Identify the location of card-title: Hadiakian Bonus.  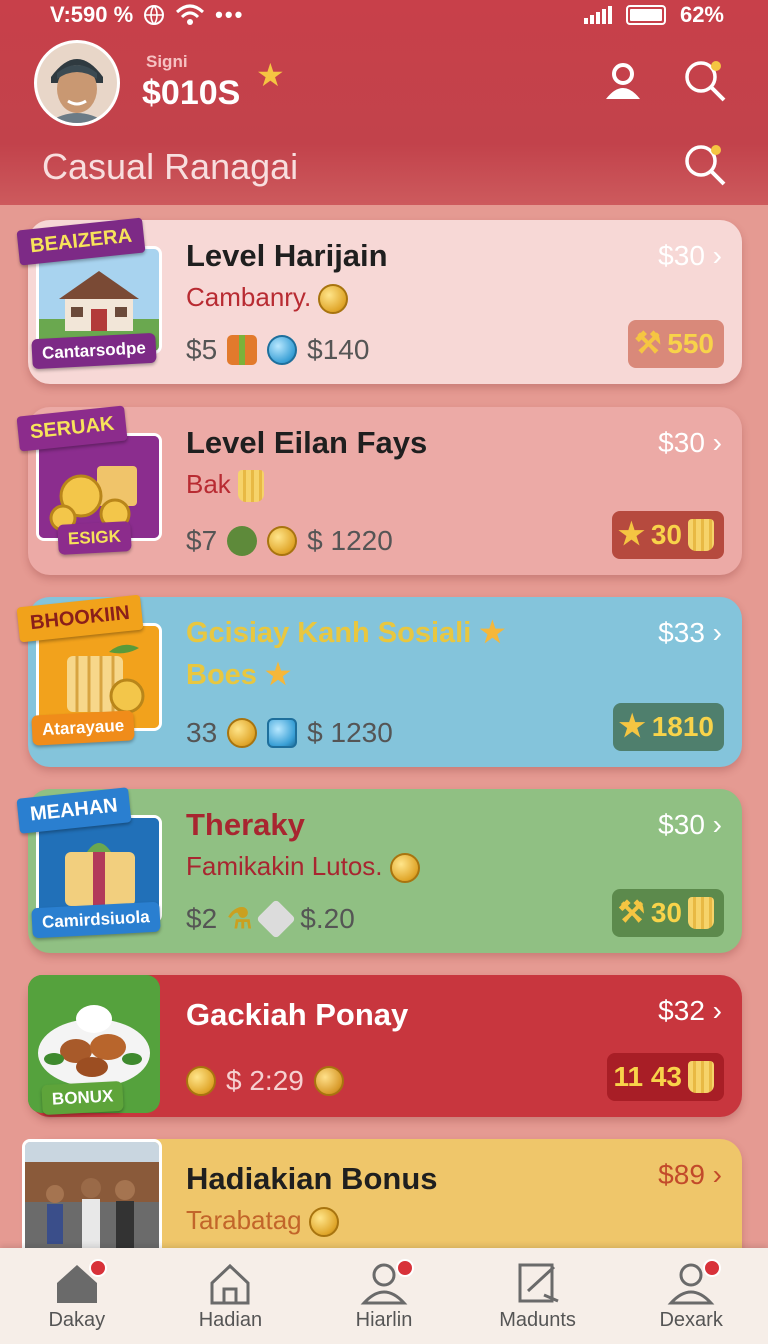
(312, 1178).